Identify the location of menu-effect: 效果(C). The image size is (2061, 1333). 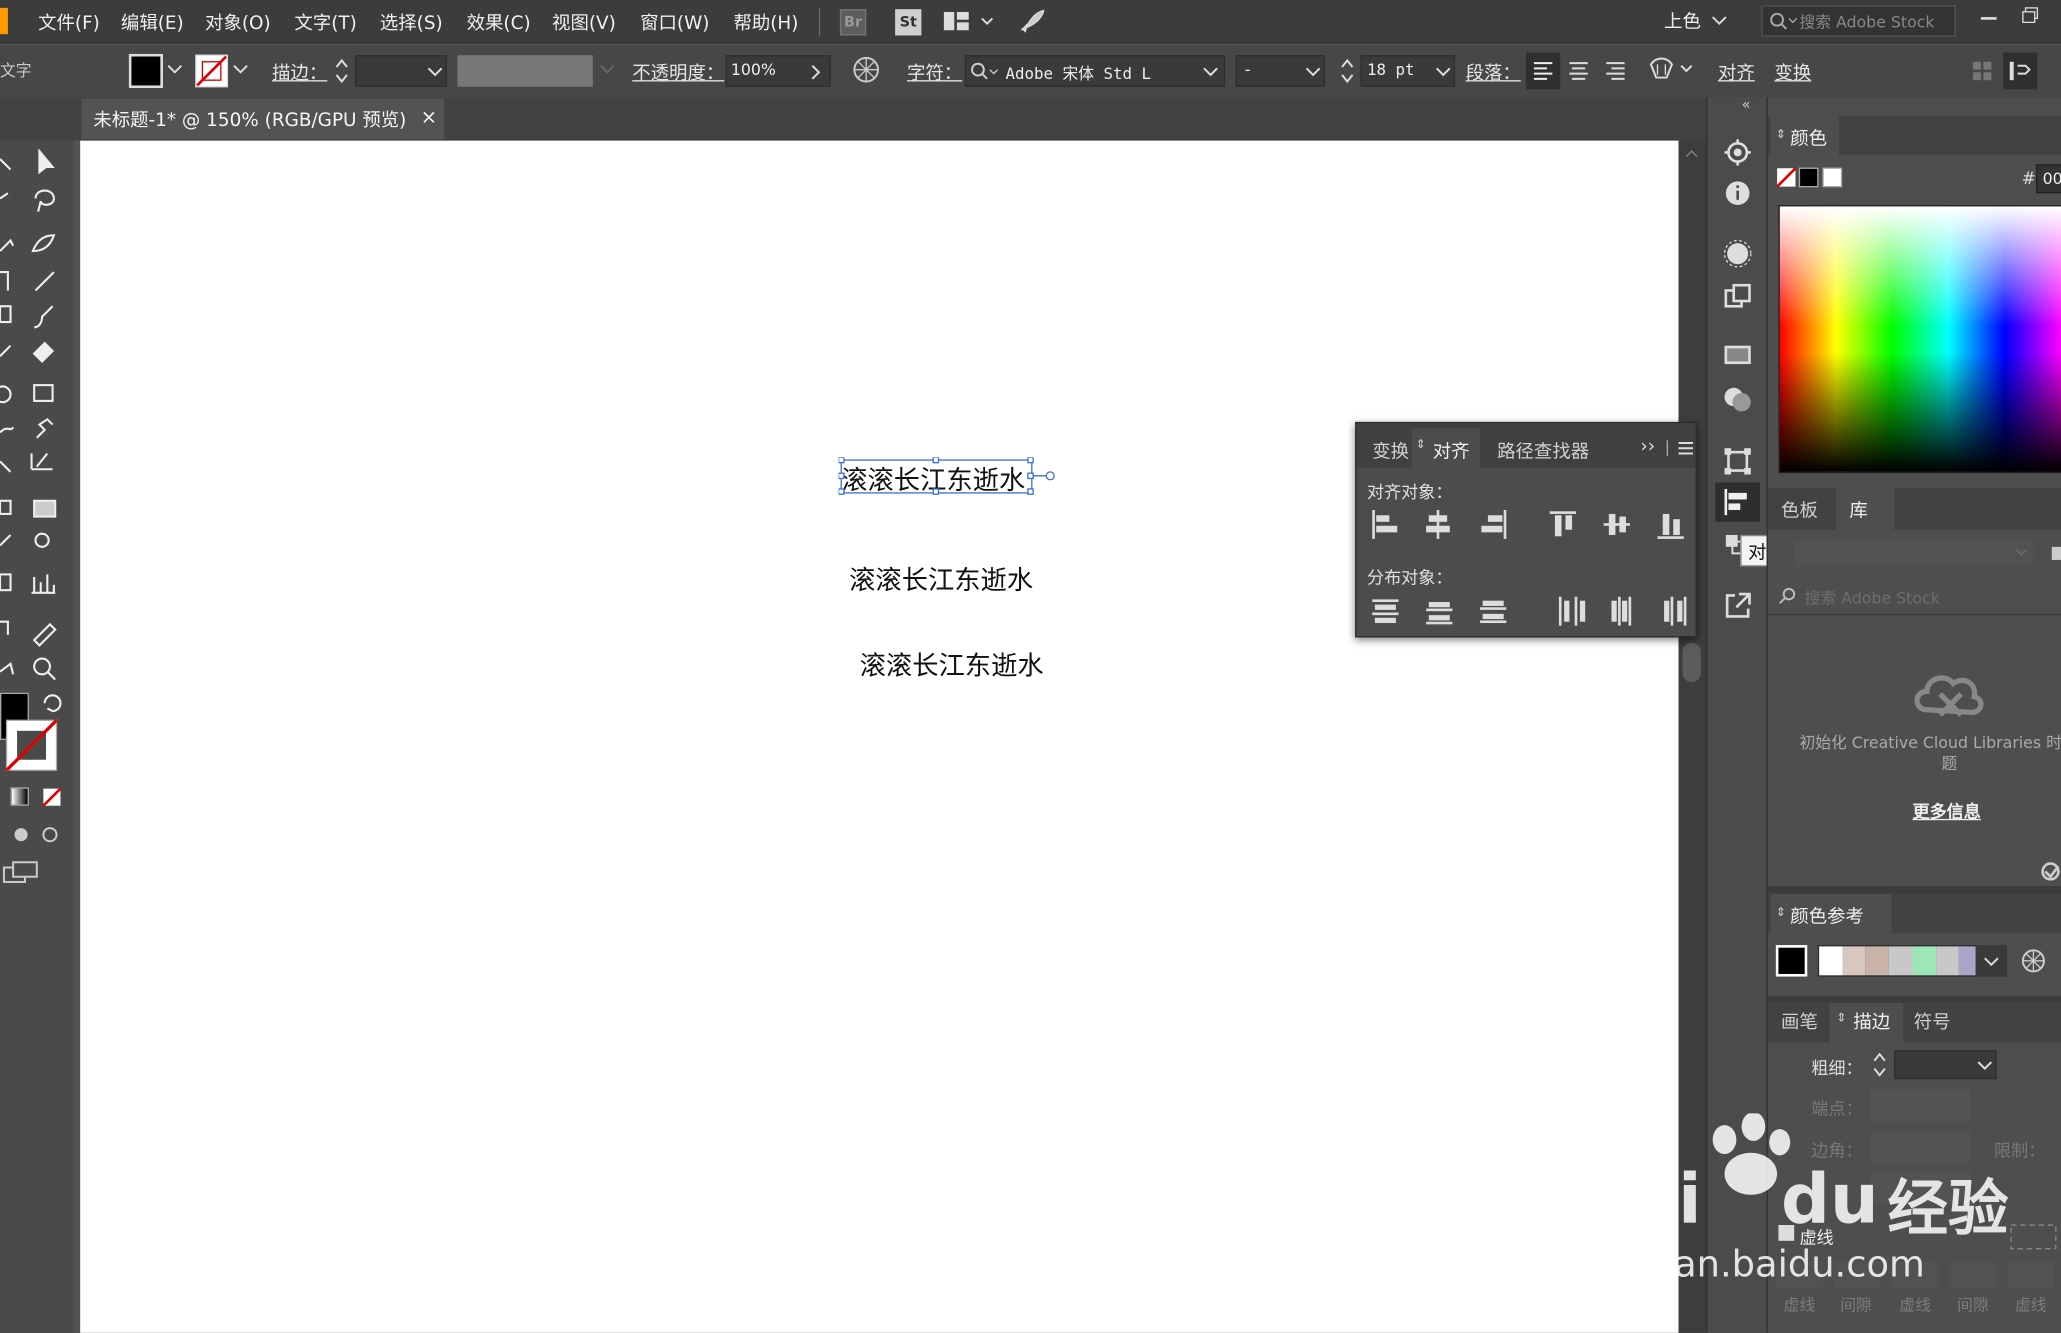
(499, 22).